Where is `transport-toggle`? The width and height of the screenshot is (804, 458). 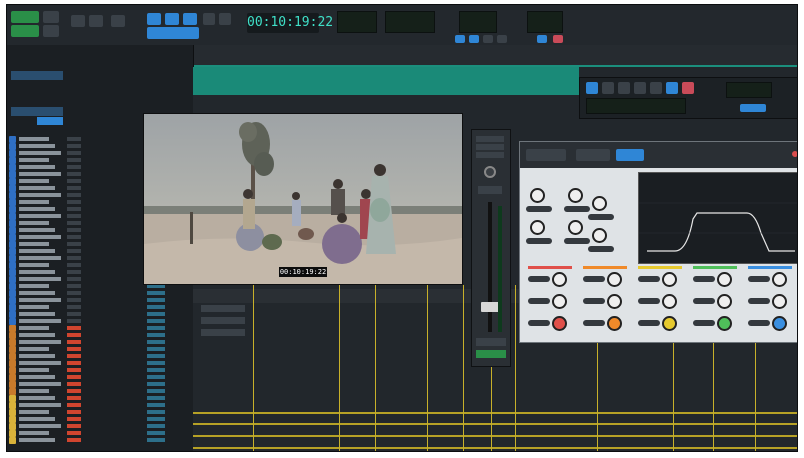 transport-toggle is located at coordinates (753, 108).